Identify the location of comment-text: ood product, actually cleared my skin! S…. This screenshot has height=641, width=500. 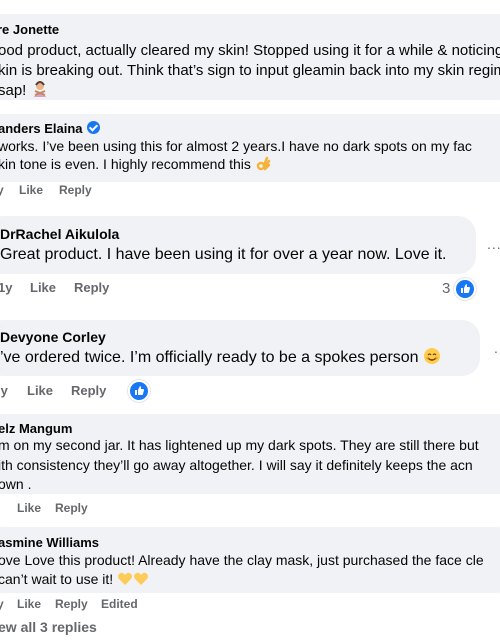
(250, 50).